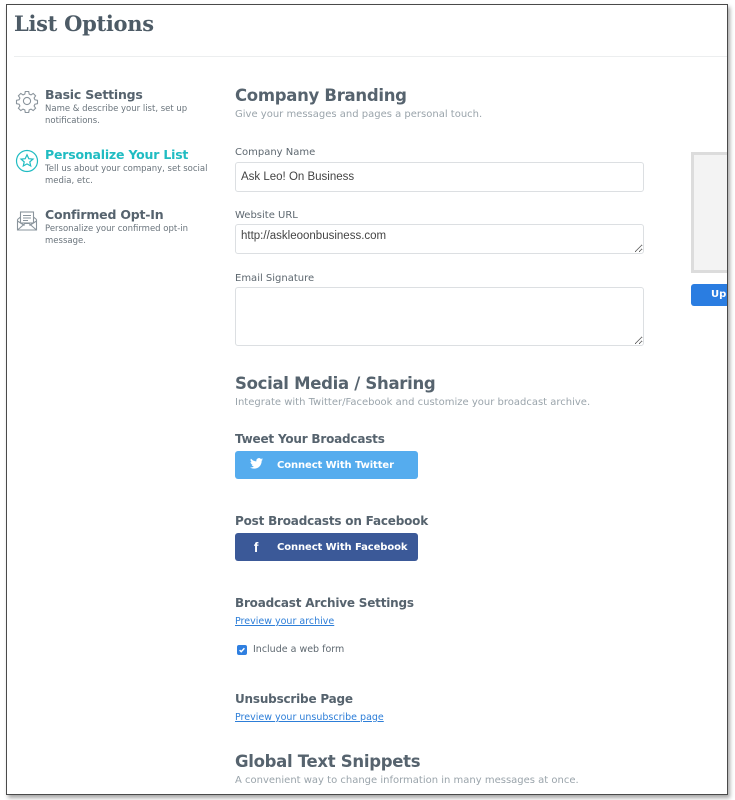  What do you see at coordinates (335, 383) in the screenshot?
I see `section-title-social-media: Social Media / Sharing` at bounding box center [335, 383].